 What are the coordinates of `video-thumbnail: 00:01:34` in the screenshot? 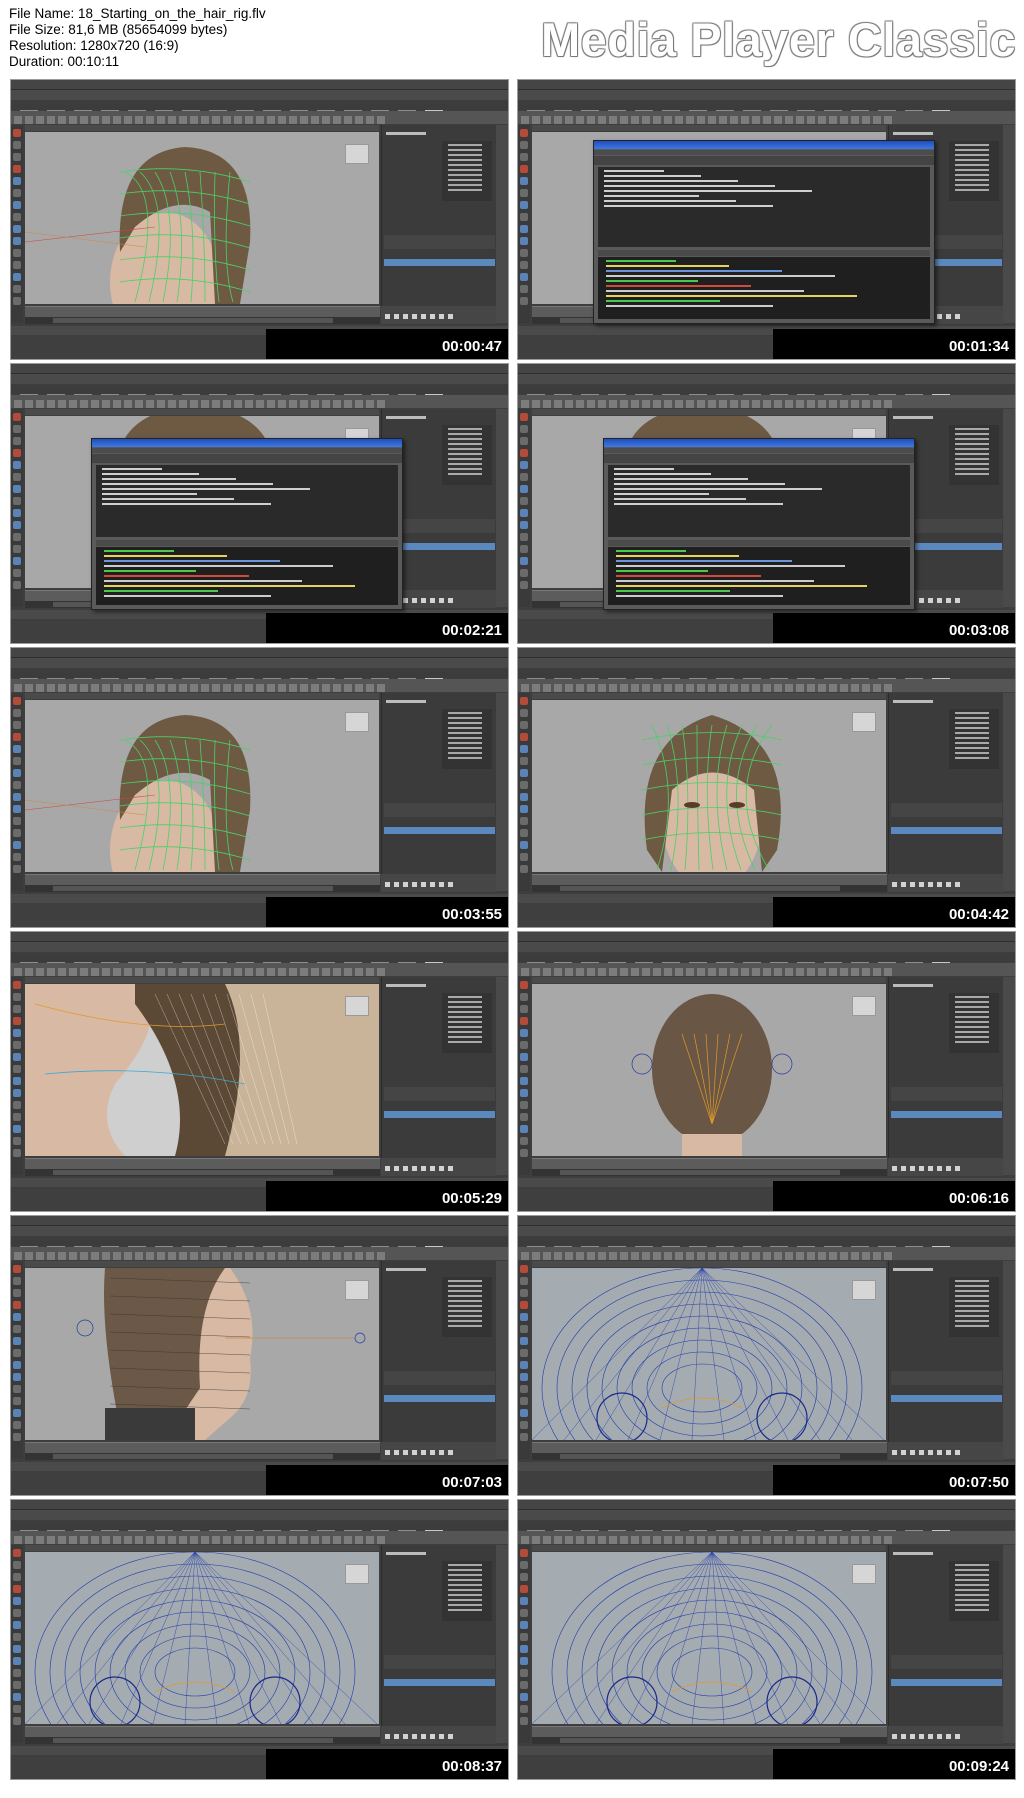 It's located at (766, 219).